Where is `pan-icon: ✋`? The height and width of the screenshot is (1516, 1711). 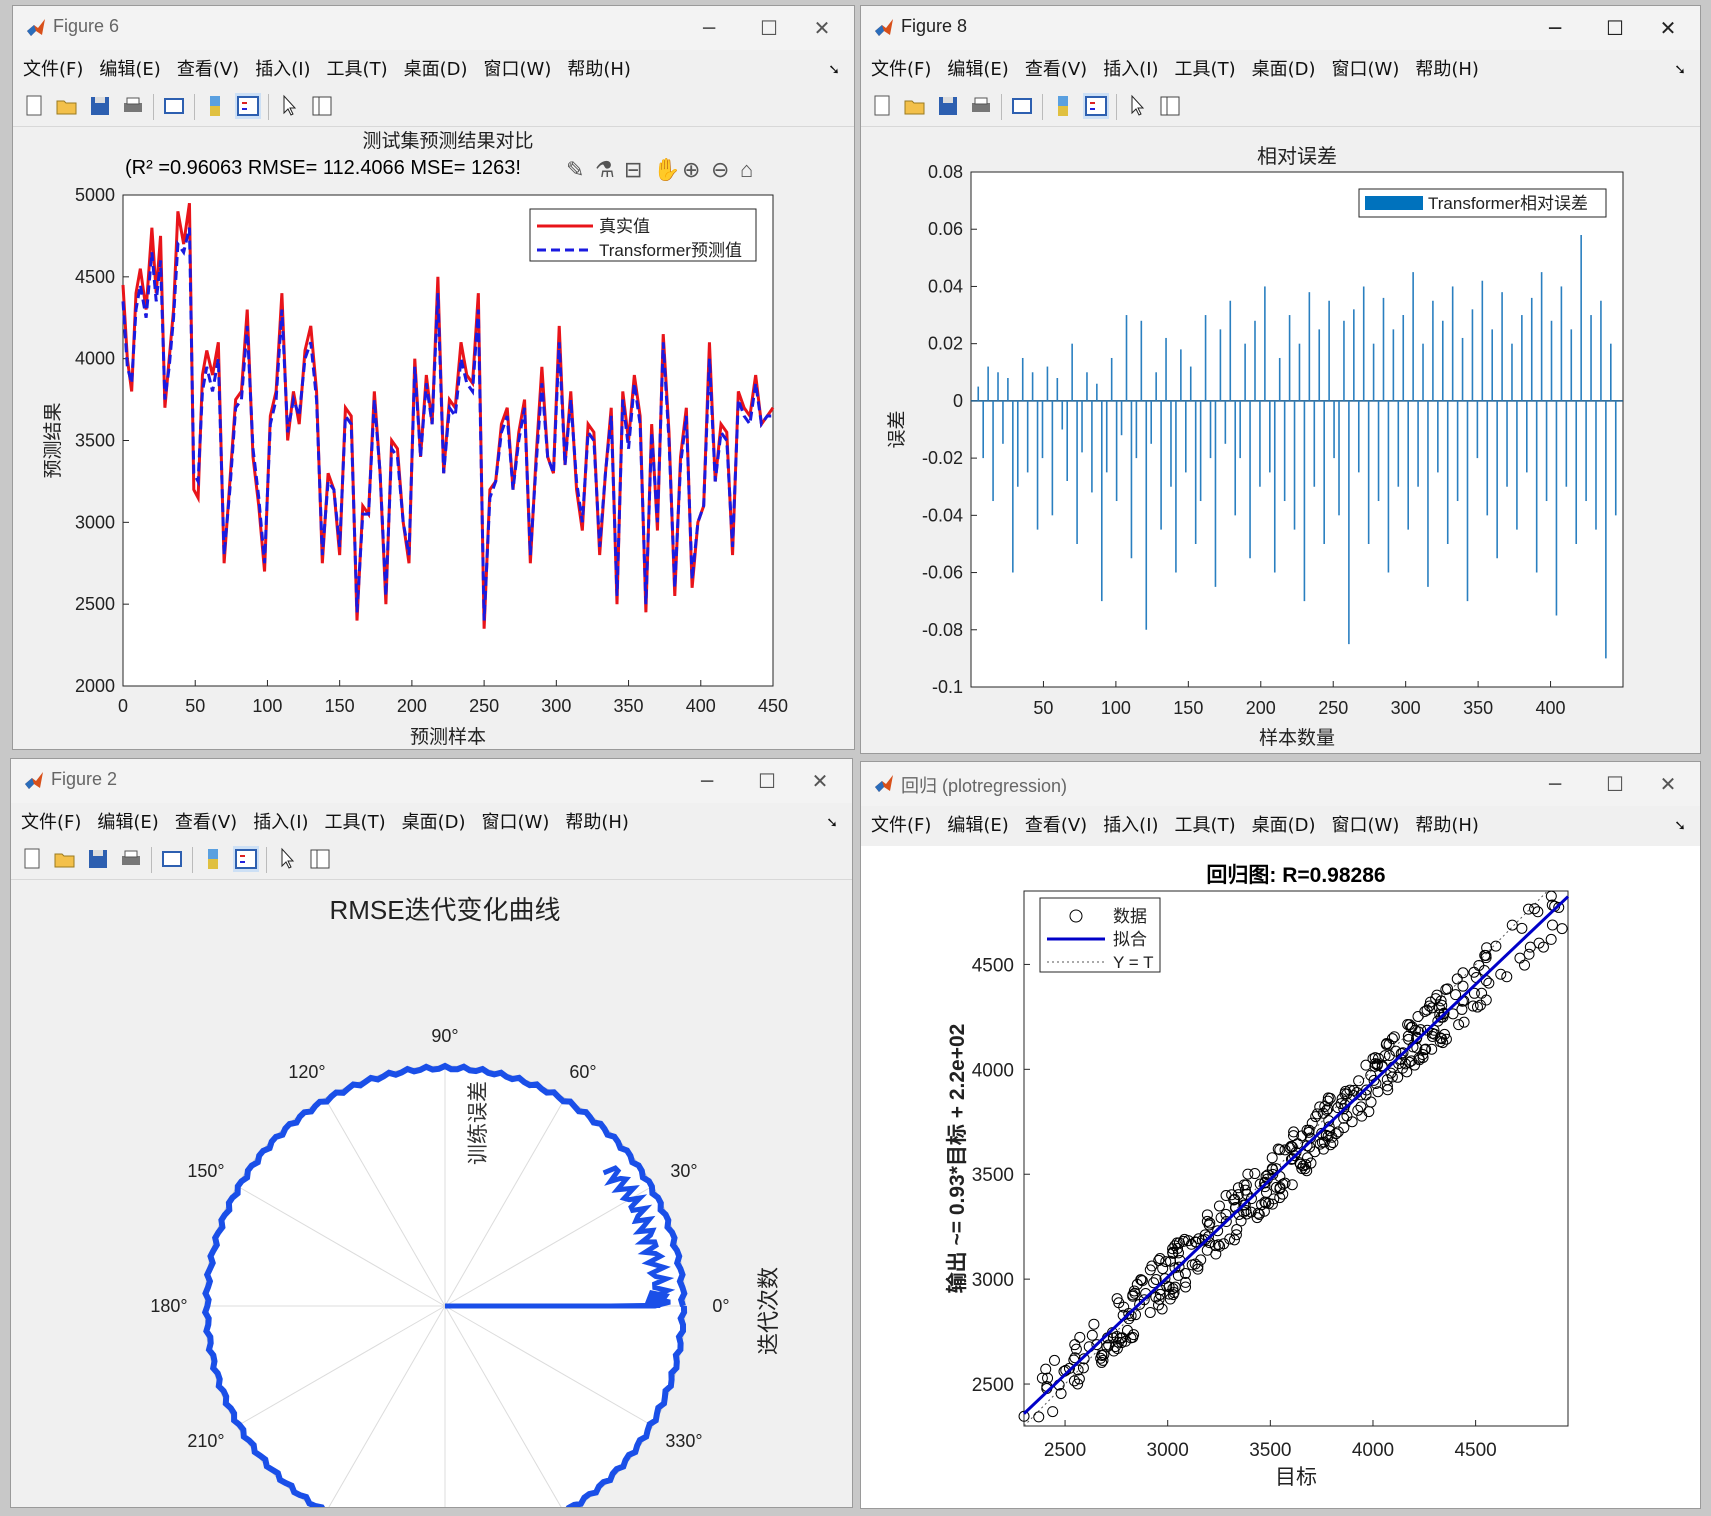
pan-icon: ✋ is located at coordinates (666, 169).